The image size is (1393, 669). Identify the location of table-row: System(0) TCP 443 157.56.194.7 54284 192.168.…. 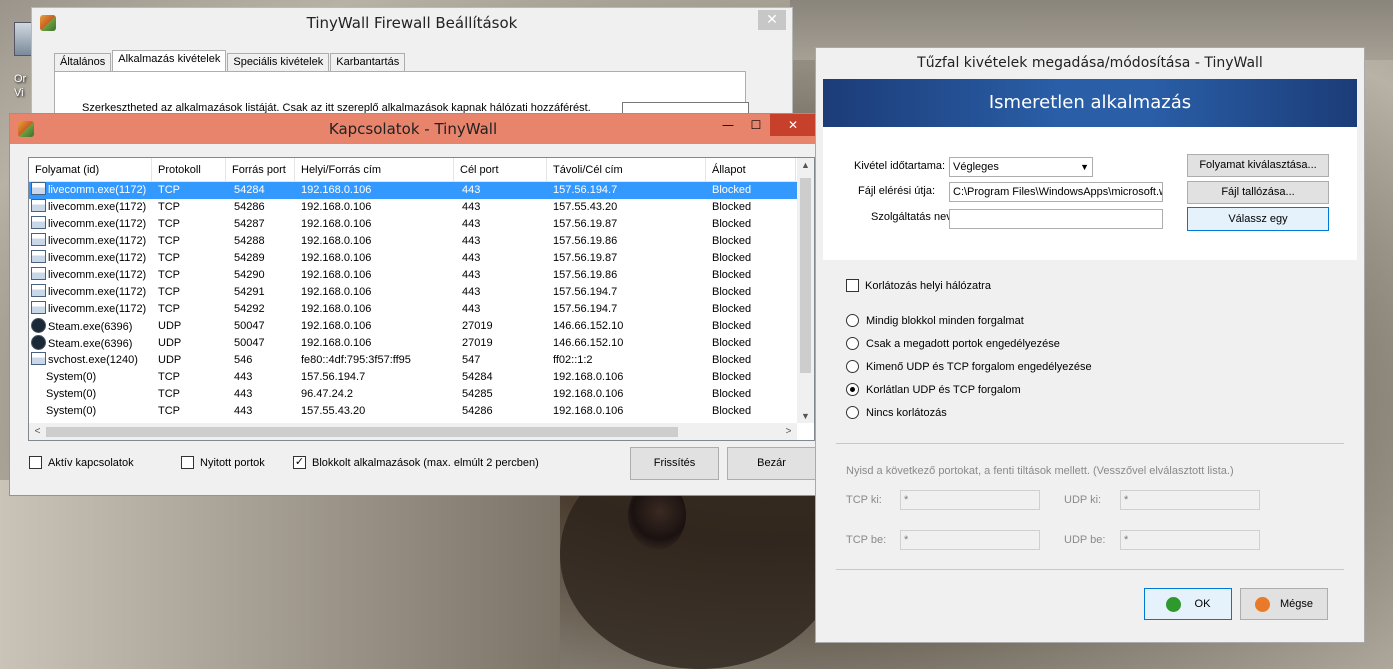
(421, 377).